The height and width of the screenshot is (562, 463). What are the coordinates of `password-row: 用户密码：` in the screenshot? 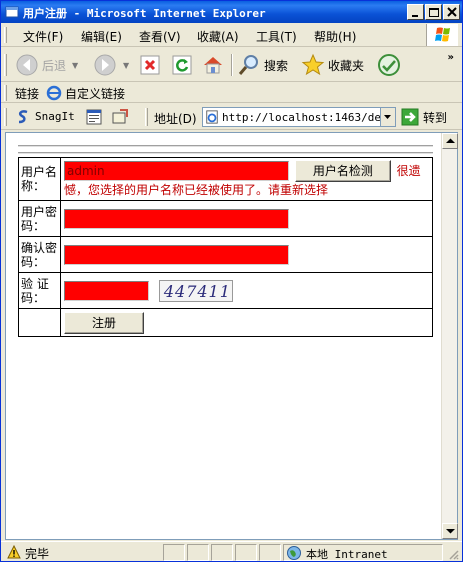 It's located at (225, 218).